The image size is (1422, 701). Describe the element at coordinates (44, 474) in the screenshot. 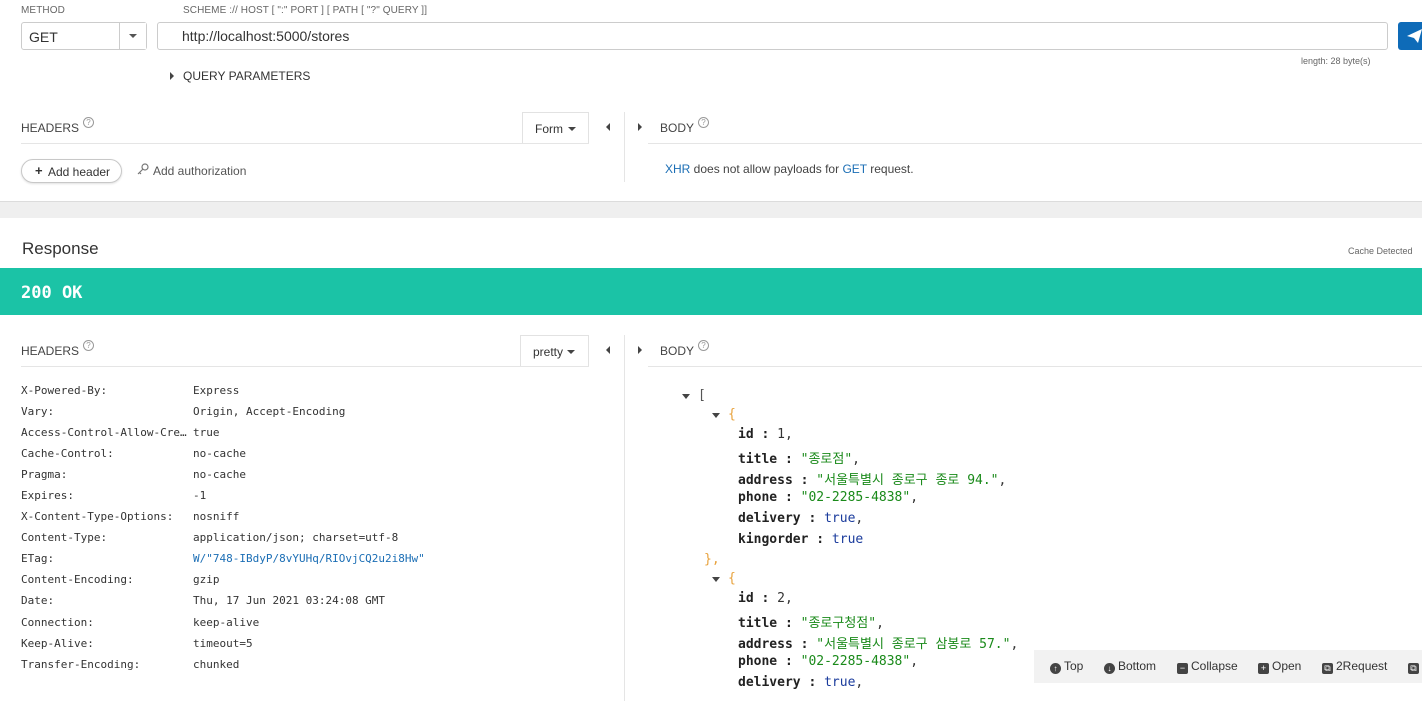

I see `header-key: Pragma:` at that location.